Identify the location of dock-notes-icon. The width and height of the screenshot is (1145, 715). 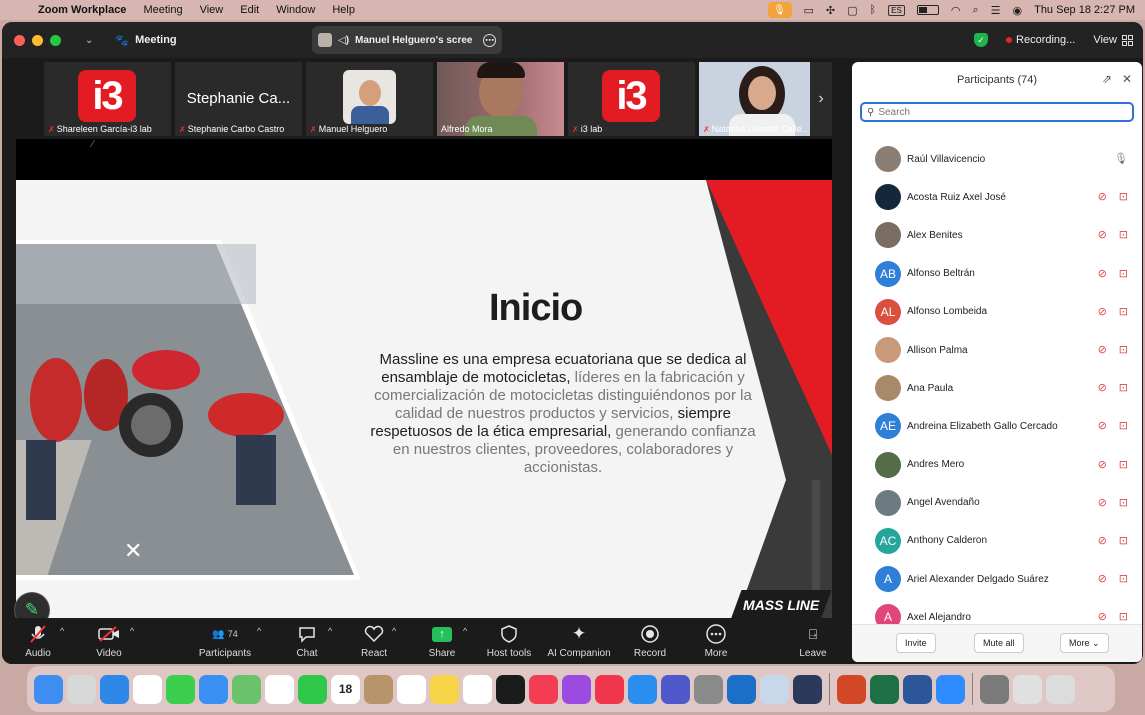
(444, 689).